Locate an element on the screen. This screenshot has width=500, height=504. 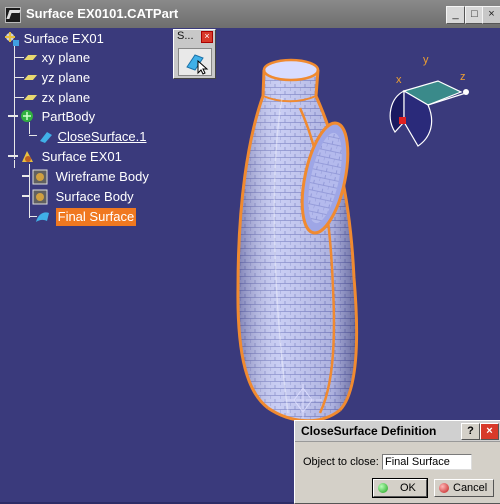
compass-y-label: y is located at coordinates (426, 60).